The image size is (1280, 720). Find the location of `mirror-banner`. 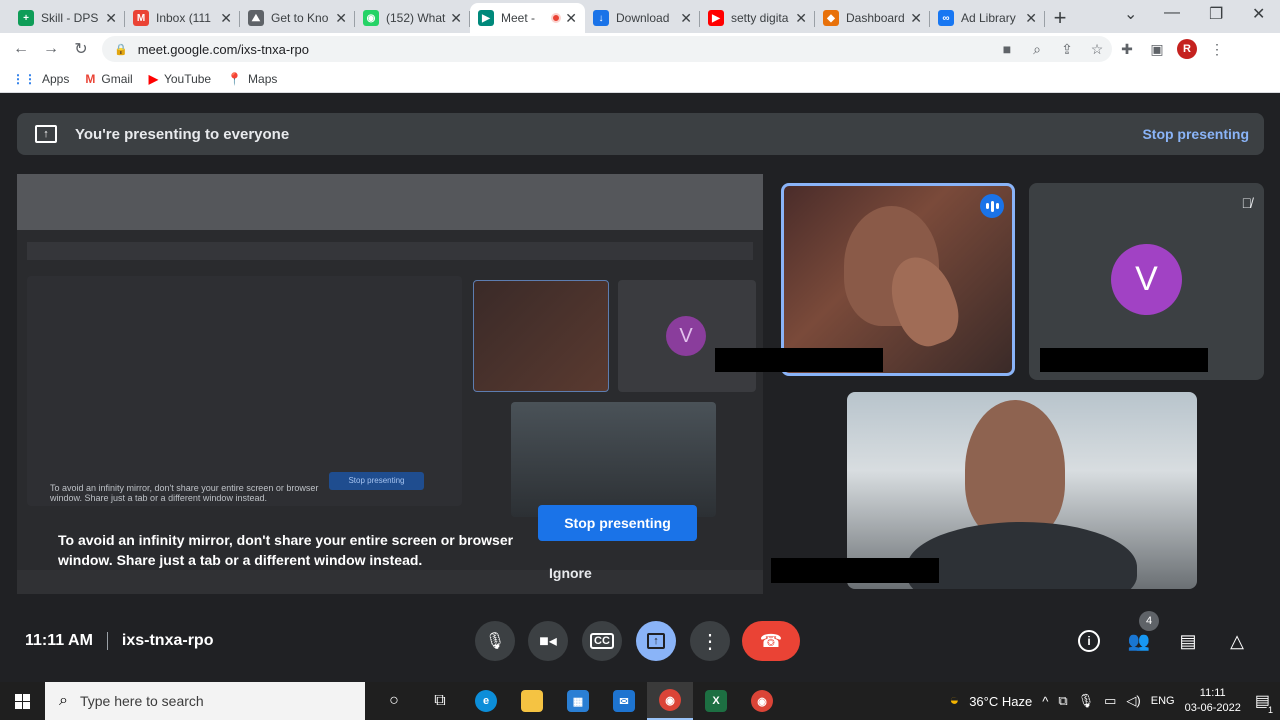

mirror-banner is located at coordinates (390, 251).